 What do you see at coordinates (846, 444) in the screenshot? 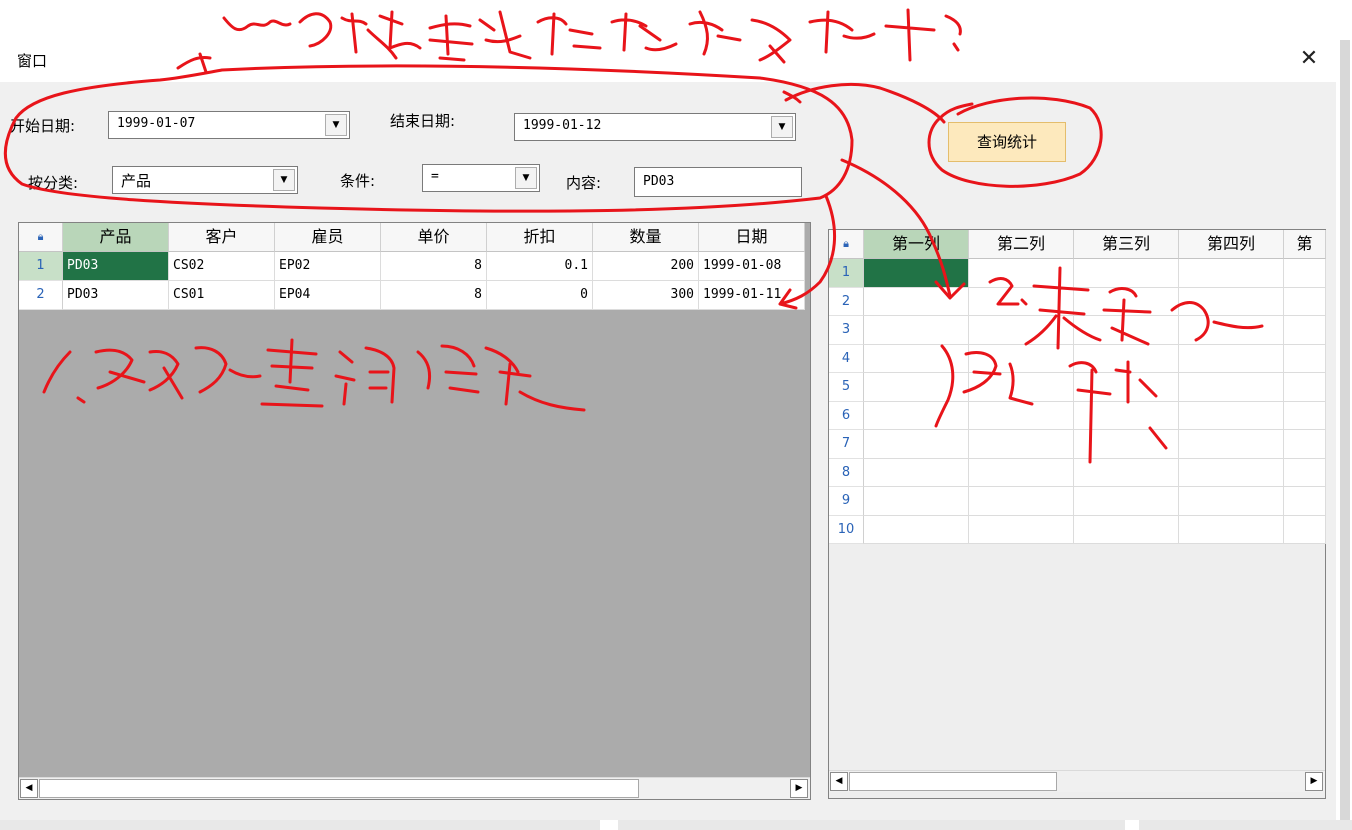
I see `row-number: 7` at bounding box center [846, 444].